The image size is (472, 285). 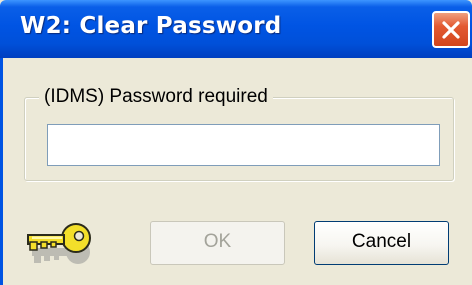 What do you see at coordinates (243, 145) in the screenshot?
I see `password-input` at bounding box center [243, 145].